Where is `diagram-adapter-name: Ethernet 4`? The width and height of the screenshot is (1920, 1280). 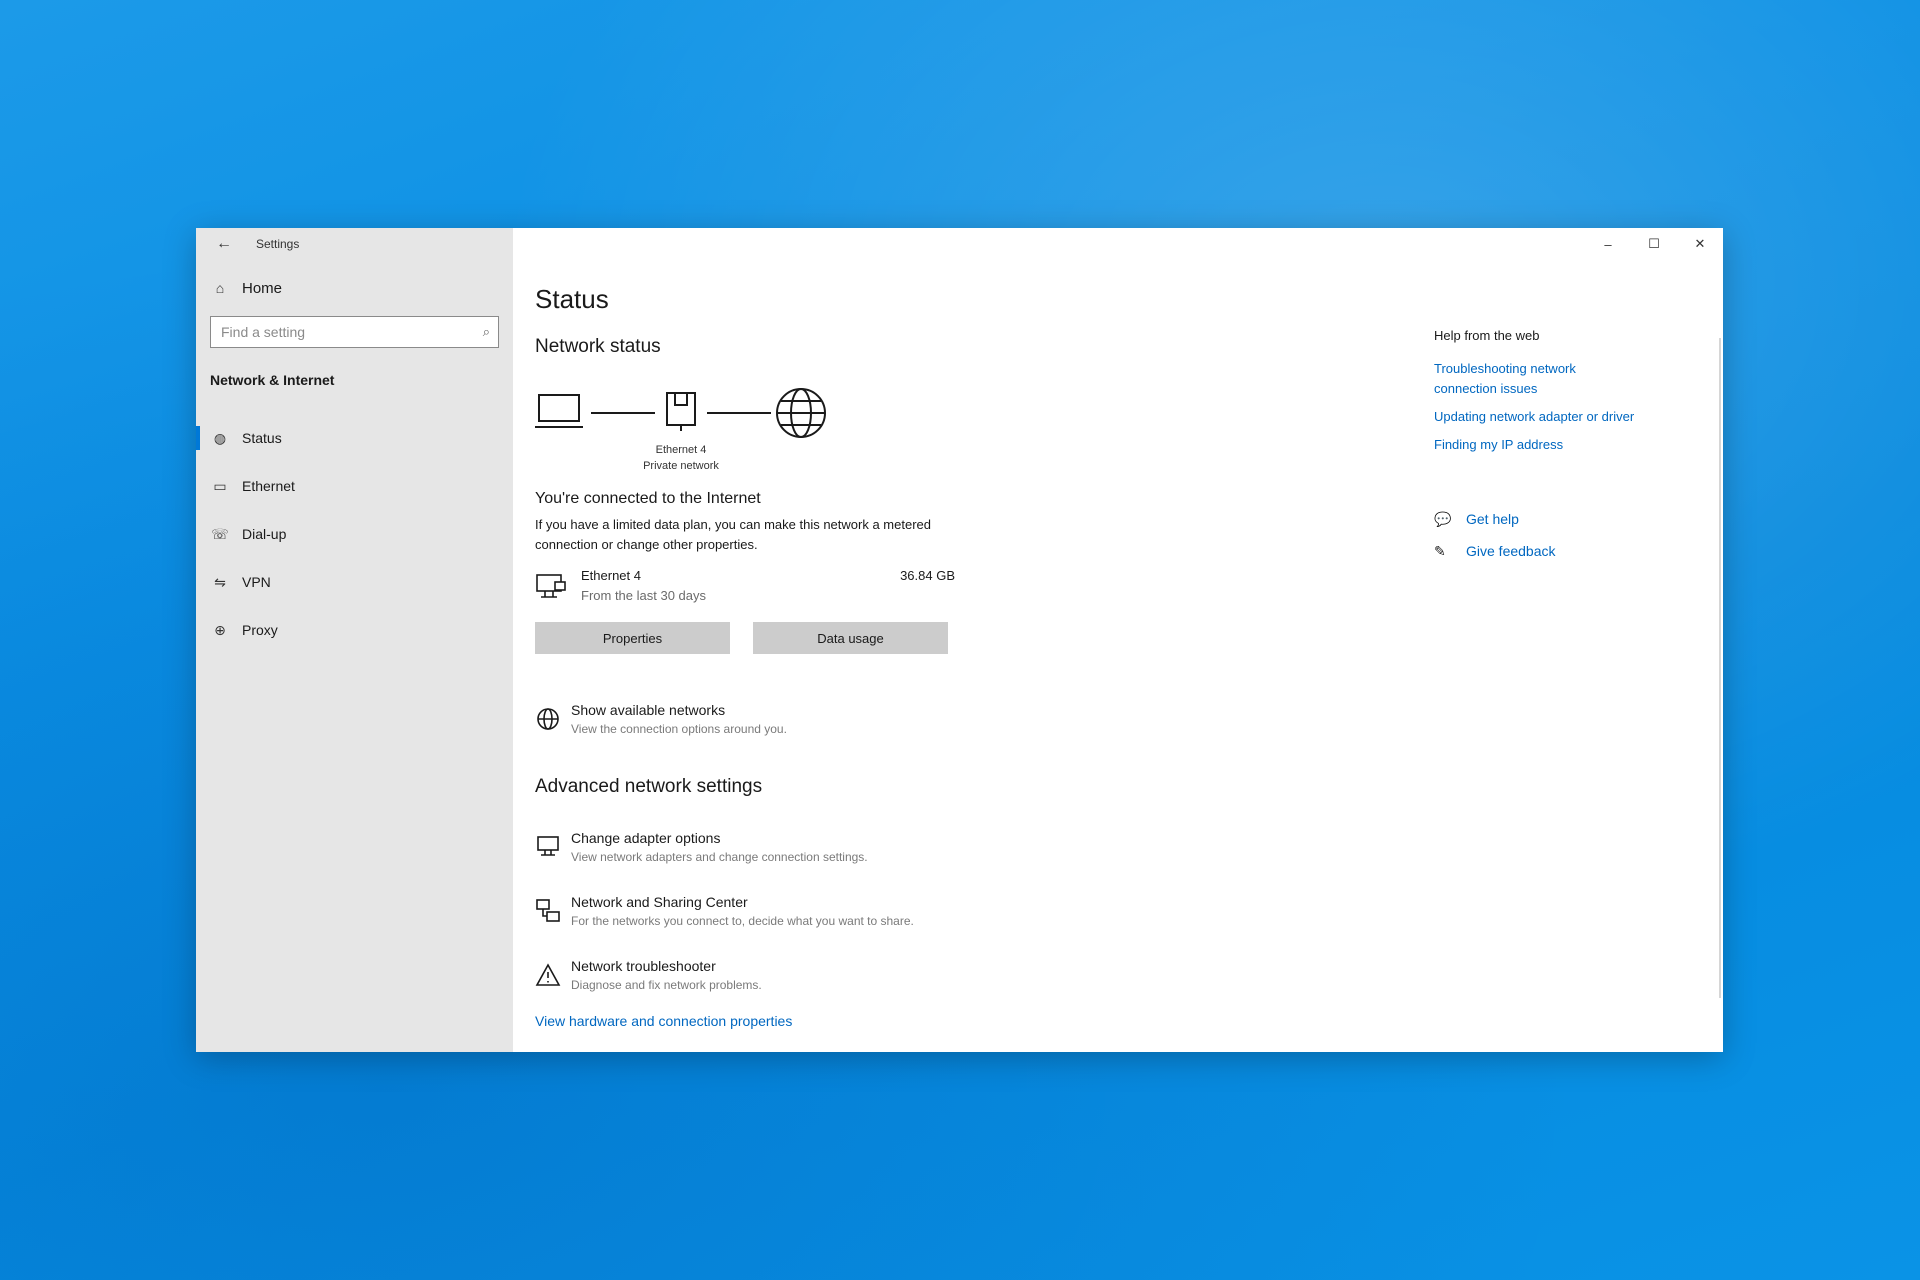
diagram-adapter-name: Ethernet 4 is located at coordinates (681, 450).